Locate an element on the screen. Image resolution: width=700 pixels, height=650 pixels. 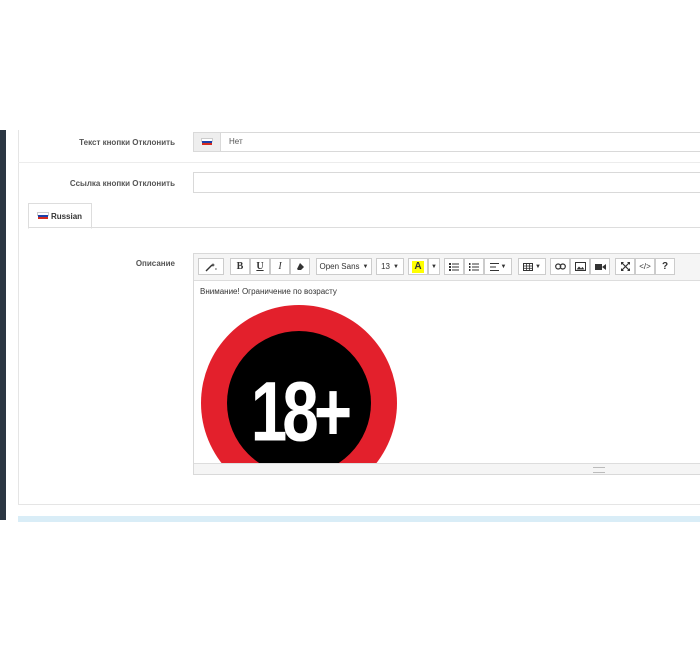
editor-toolbar: B U I Open Sans ▼ 13 ▼ A ▼ ▼ ▼ </> ? is located at coordinates (447, 267).